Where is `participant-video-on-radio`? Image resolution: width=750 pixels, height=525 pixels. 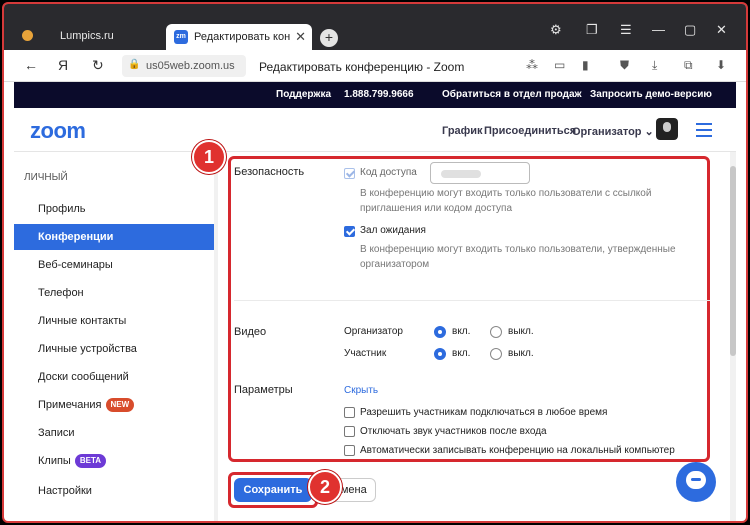
participant-video-on-radio is located at coordinates (440, 354).